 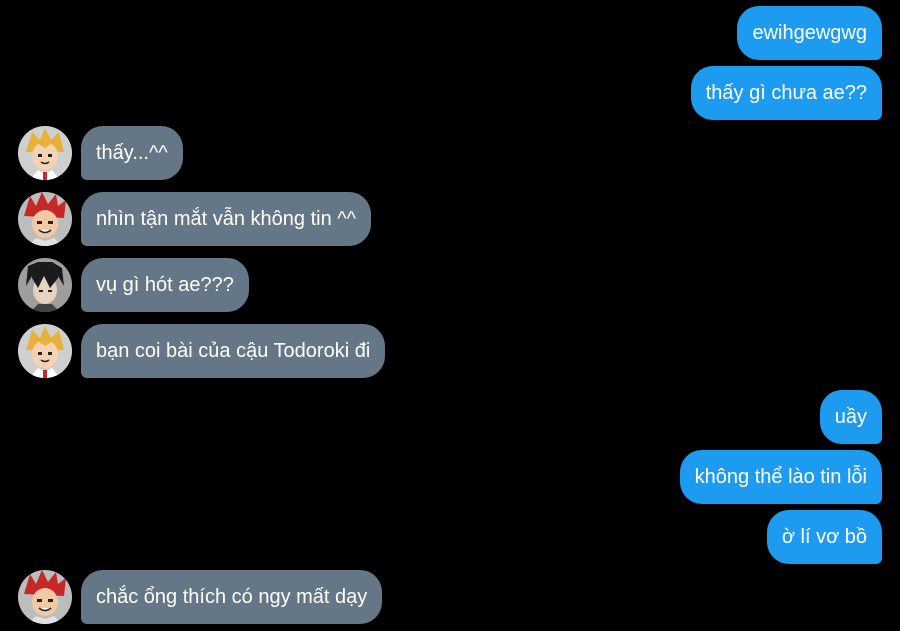 I want to click on incoming-message-bubble: thấy...^^, so click(x=132, y=153).